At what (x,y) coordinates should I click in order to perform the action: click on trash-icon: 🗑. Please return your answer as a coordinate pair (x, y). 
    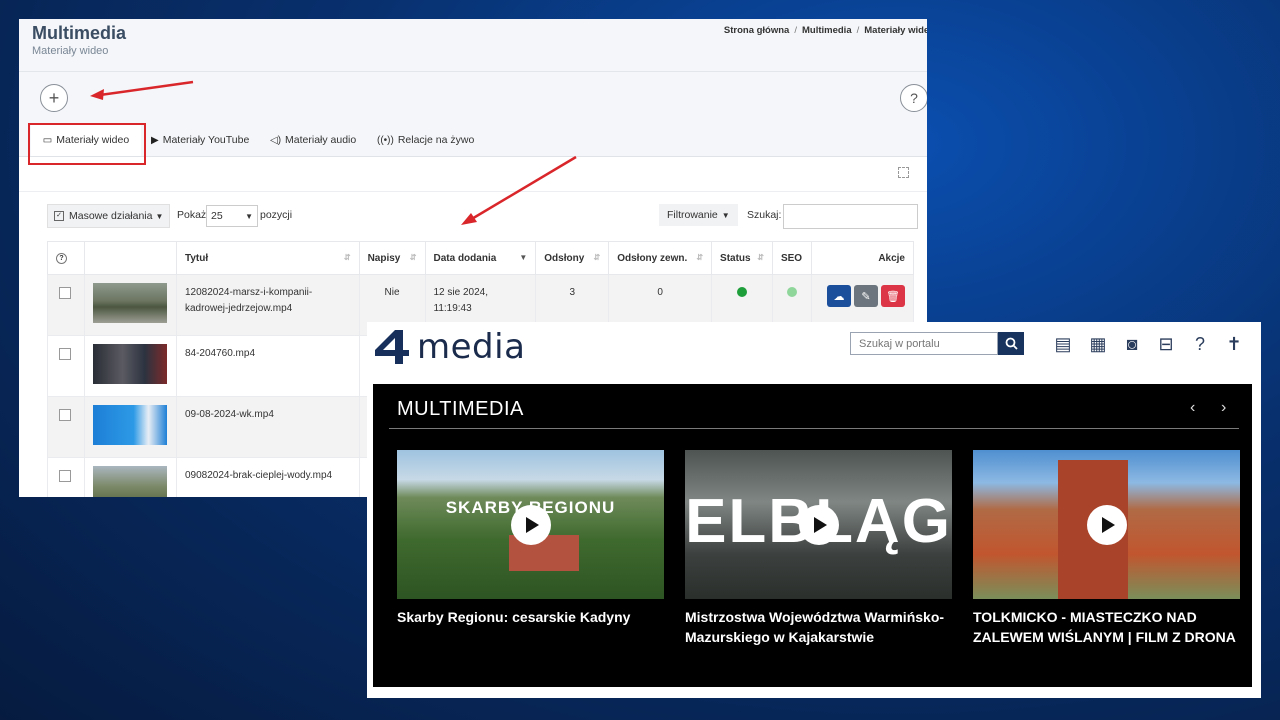
    Looking at the image, I should click on (893, 296).